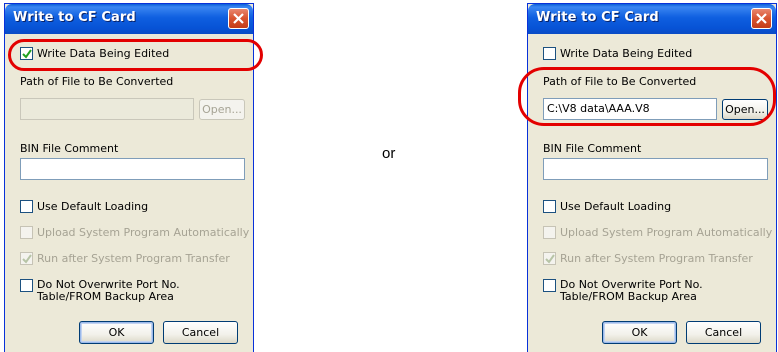 The width and height of the screenshot is (778, 352). What do you see at coordinates (389, 153) in the screenshot?
I see `separator-or-text: or` at bounding box center [389, 153].